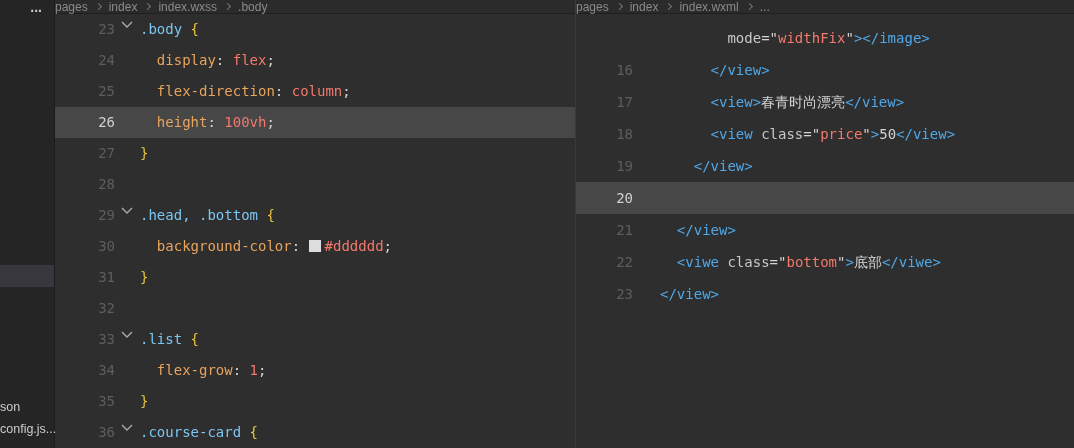 Image resolution: width=1074 pixels, height=448 pixels. What do you see at coordinates (106, 122) in the screenshot?
I see `line-number: 26` at bounding box center [106, 122].